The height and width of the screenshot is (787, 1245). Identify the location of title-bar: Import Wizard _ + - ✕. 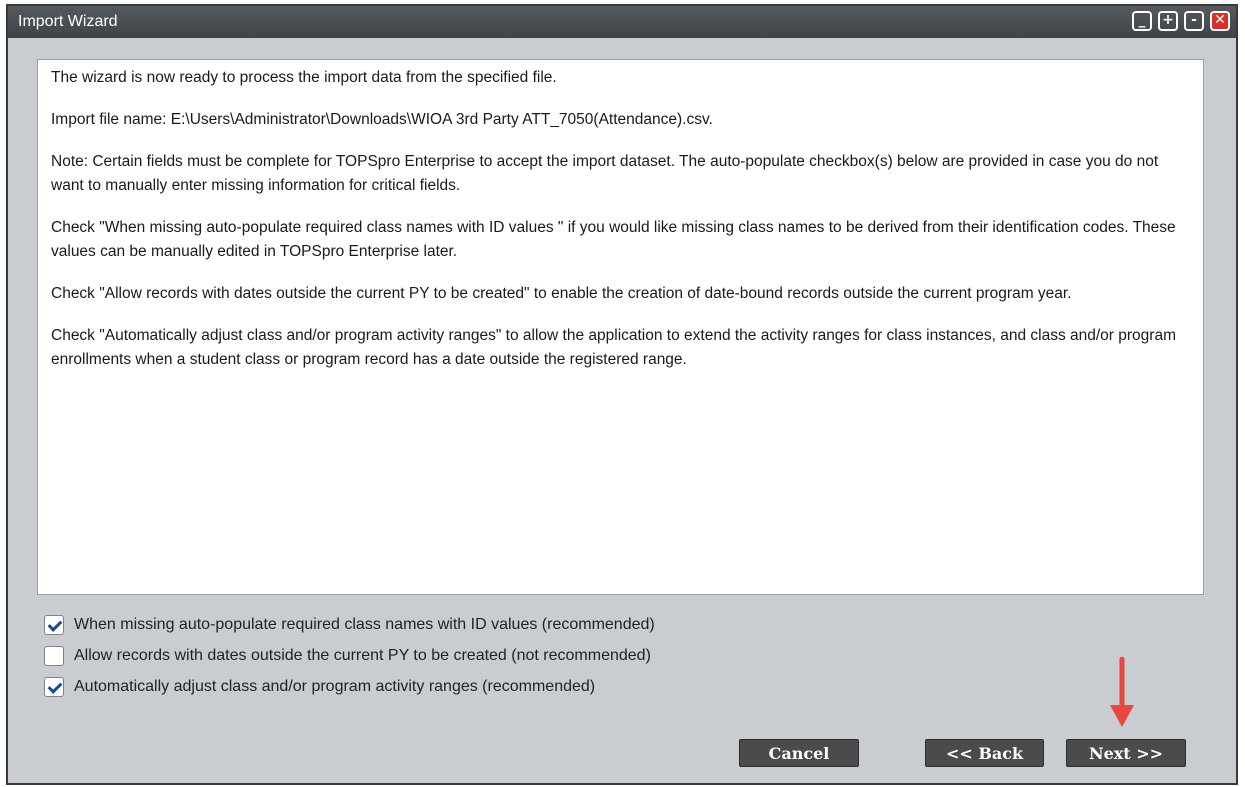
(622, 22).